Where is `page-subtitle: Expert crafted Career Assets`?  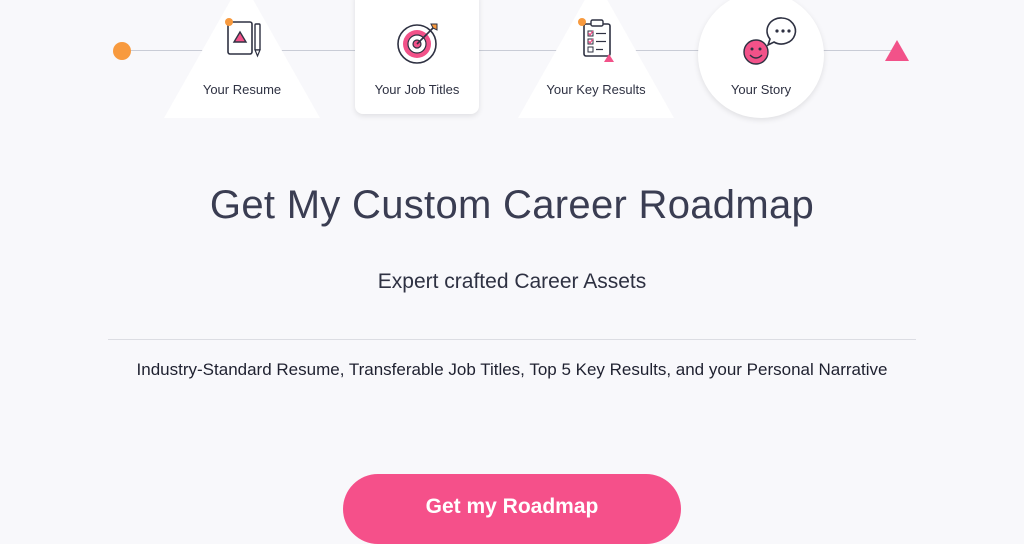
page-subtitle: Expert crafted Career Assets is located at coordinates (512, 281).